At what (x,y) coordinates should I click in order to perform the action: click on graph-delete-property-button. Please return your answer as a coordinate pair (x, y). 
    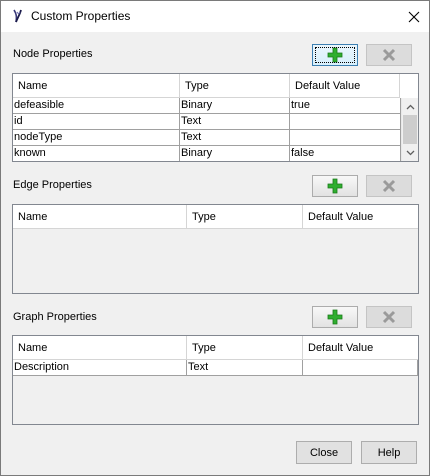
    Looking at the image, I should click on (389, 317).